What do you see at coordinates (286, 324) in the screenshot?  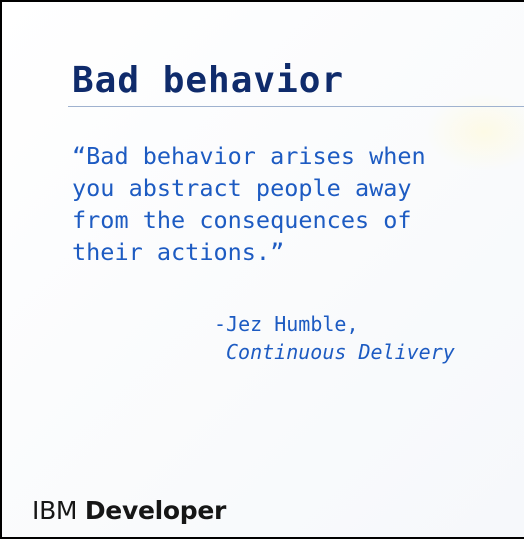 I see `attribution-author: -Jez Humble,` at bounding box center [286, 324].